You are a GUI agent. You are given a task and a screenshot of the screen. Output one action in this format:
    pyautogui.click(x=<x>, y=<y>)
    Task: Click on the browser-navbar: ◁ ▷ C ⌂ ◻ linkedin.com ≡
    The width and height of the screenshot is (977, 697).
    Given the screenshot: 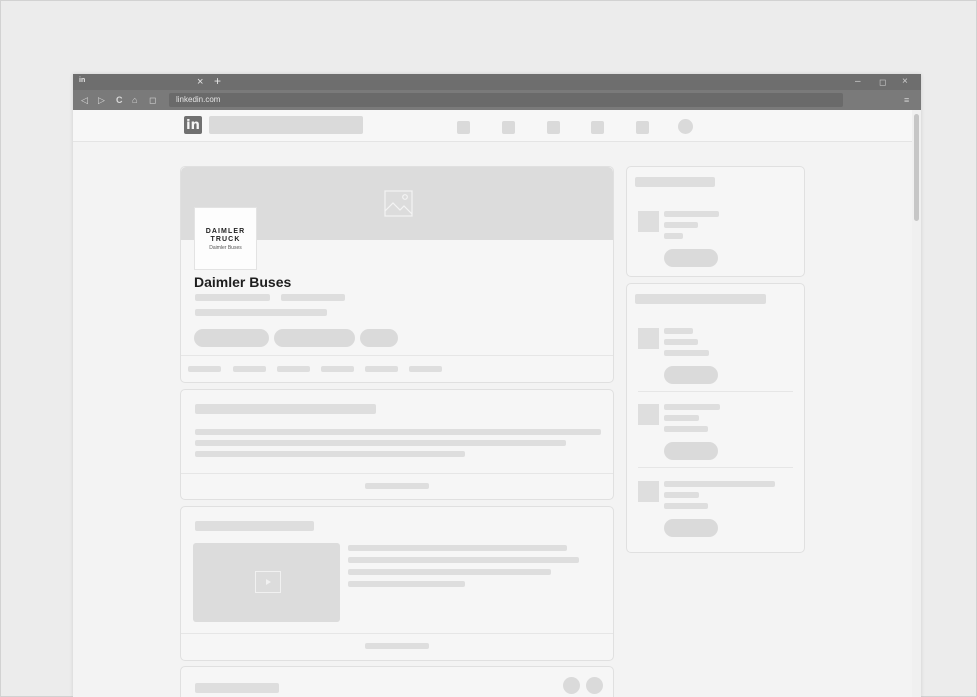 What is the action you would take?
    pyautogui.click(x=497, y=100)
    